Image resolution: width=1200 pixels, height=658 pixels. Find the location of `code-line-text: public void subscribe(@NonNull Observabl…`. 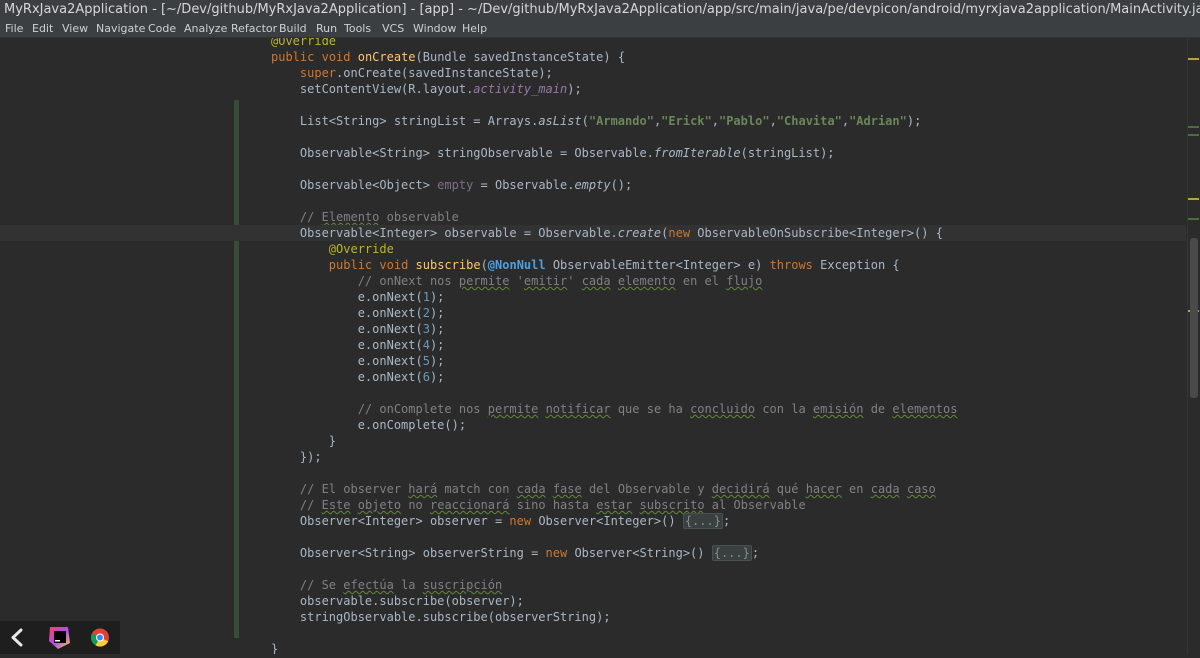

code-line-text: public void subscribe(@NonNull Observabl… is located at coordinates (614, 265).